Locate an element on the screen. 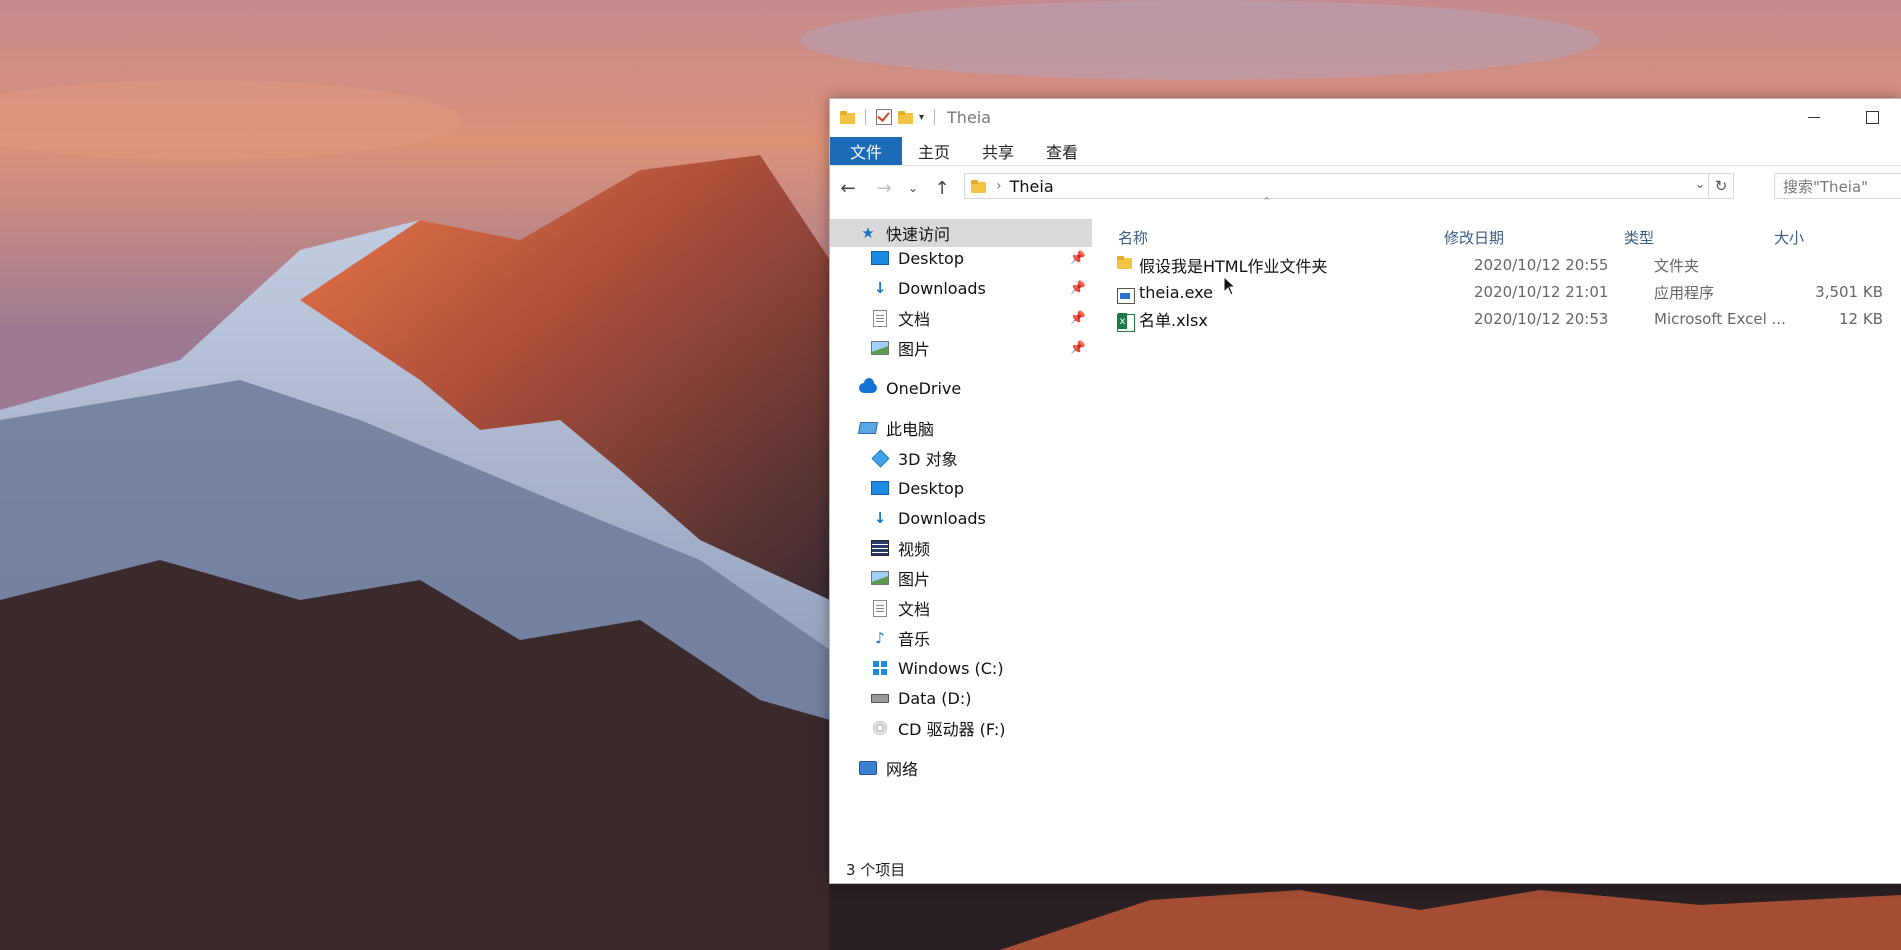  file-size: 3,501 KB is located at coordinates (1849, 292).